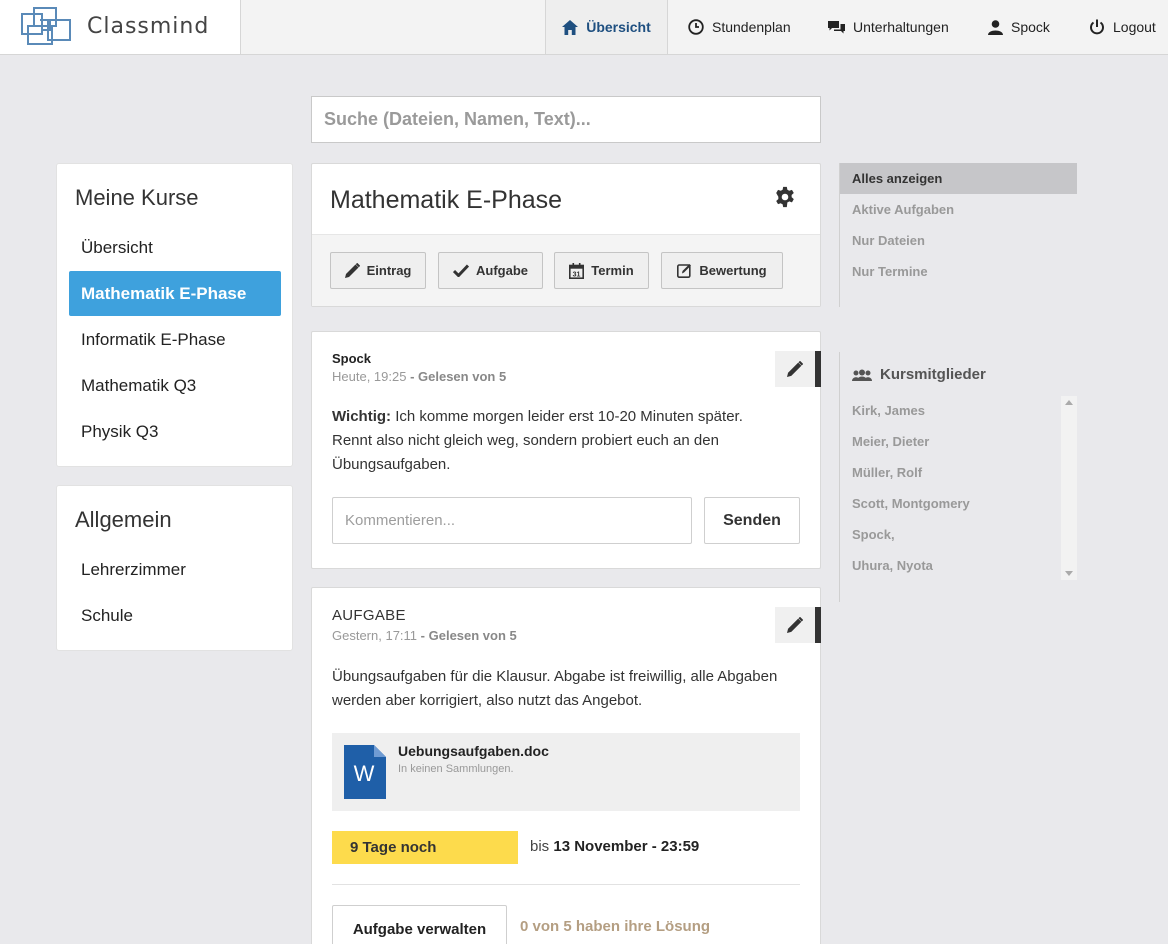 The height and width of the screenshot is (944, 1168). What do you see at coordinates (570, 27) in the screenshot?
I see `home-icon` at bounding box center [570, 27].